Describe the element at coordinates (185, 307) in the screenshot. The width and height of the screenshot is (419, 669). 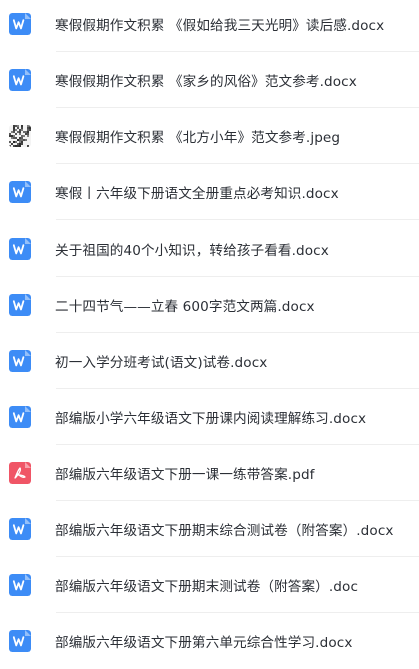
I see `file-name: 二十四节气——立春 600字范文两篇.docx` at that location.